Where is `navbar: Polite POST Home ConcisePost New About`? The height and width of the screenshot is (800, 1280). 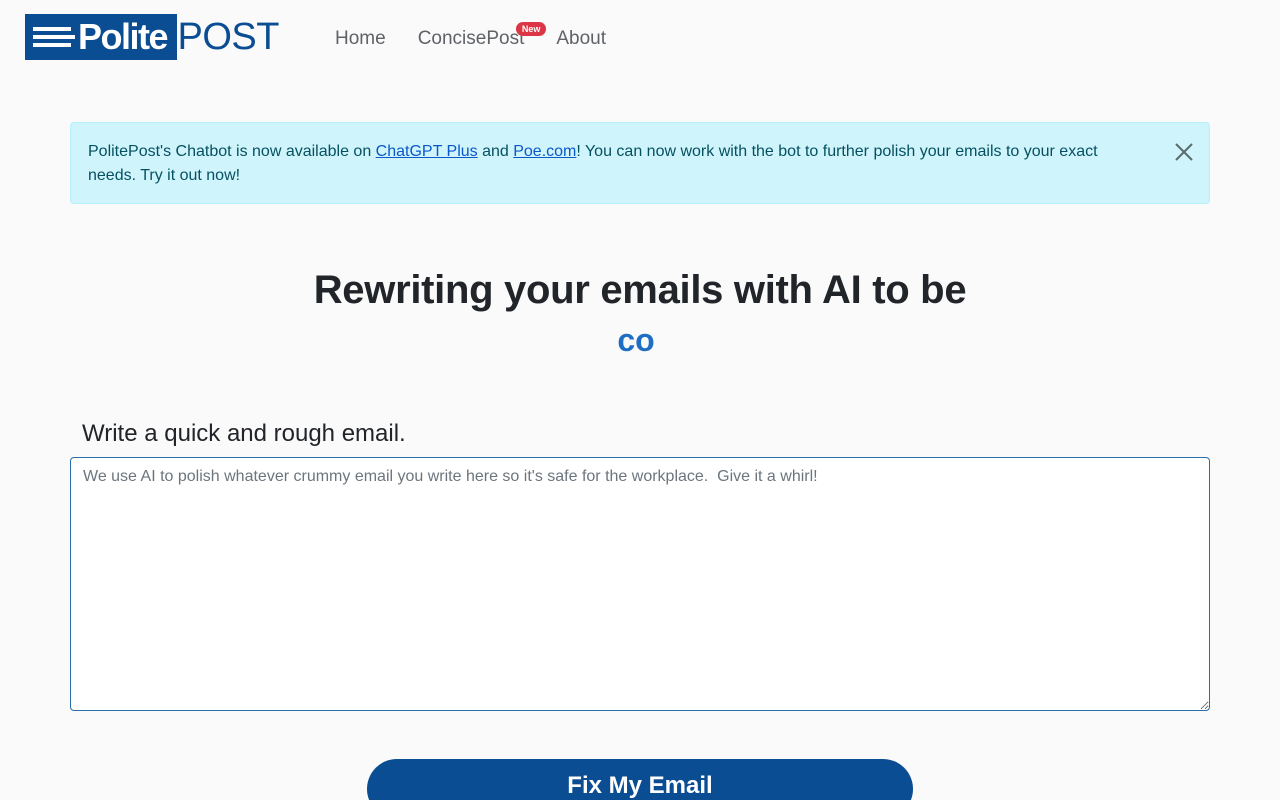
navbar: Polite POST Home ConcisePost New About is located at coordinates (640, 40).